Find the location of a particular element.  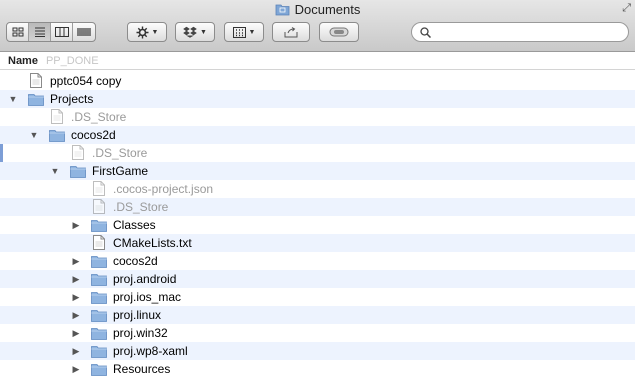

icon-view-button is located at coordinates (18, 32).